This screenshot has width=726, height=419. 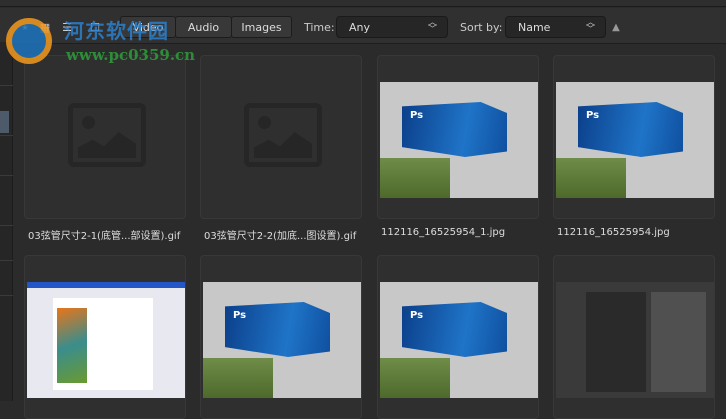 What do you see at coordinates (481, 27) in the screenshot?
I see `sort-label: Sort by:` at bounding box center [481, 27].